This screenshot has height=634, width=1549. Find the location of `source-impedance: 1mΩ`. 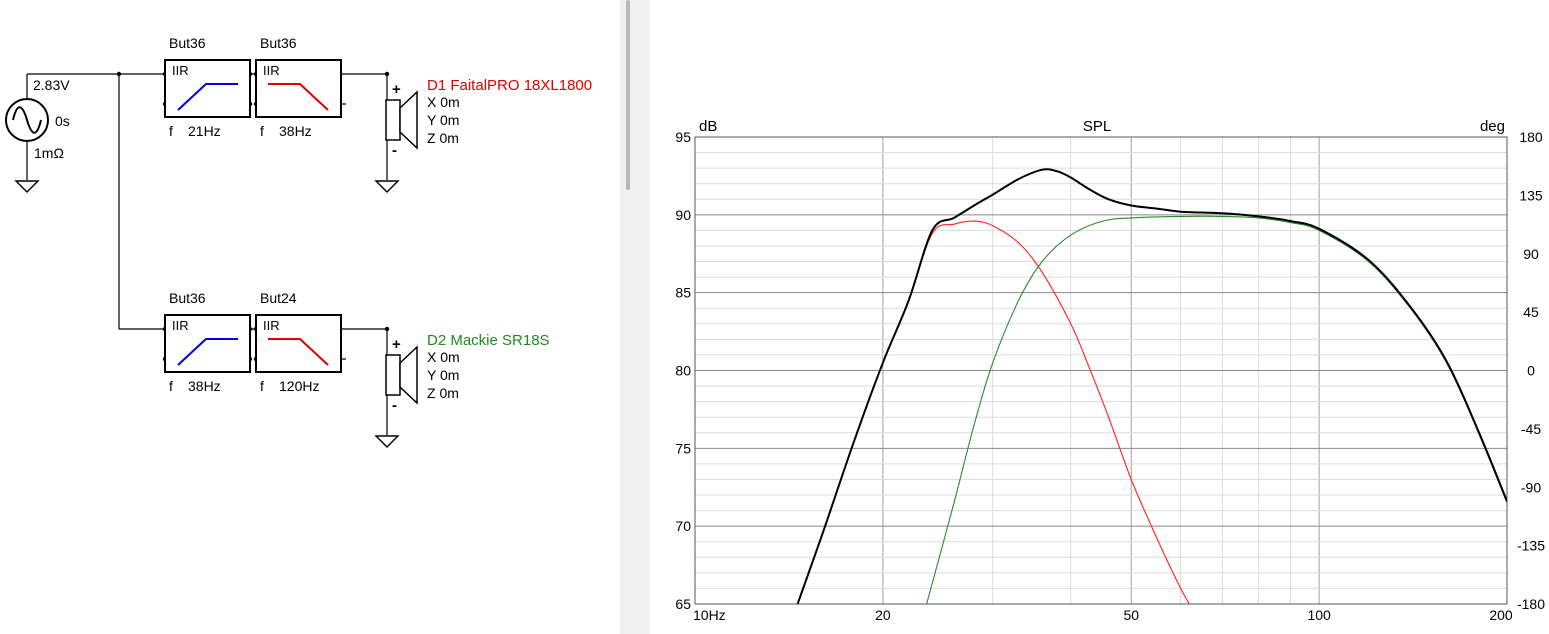

source-impedance: 1mΩ is located at coordinates (49, 153).